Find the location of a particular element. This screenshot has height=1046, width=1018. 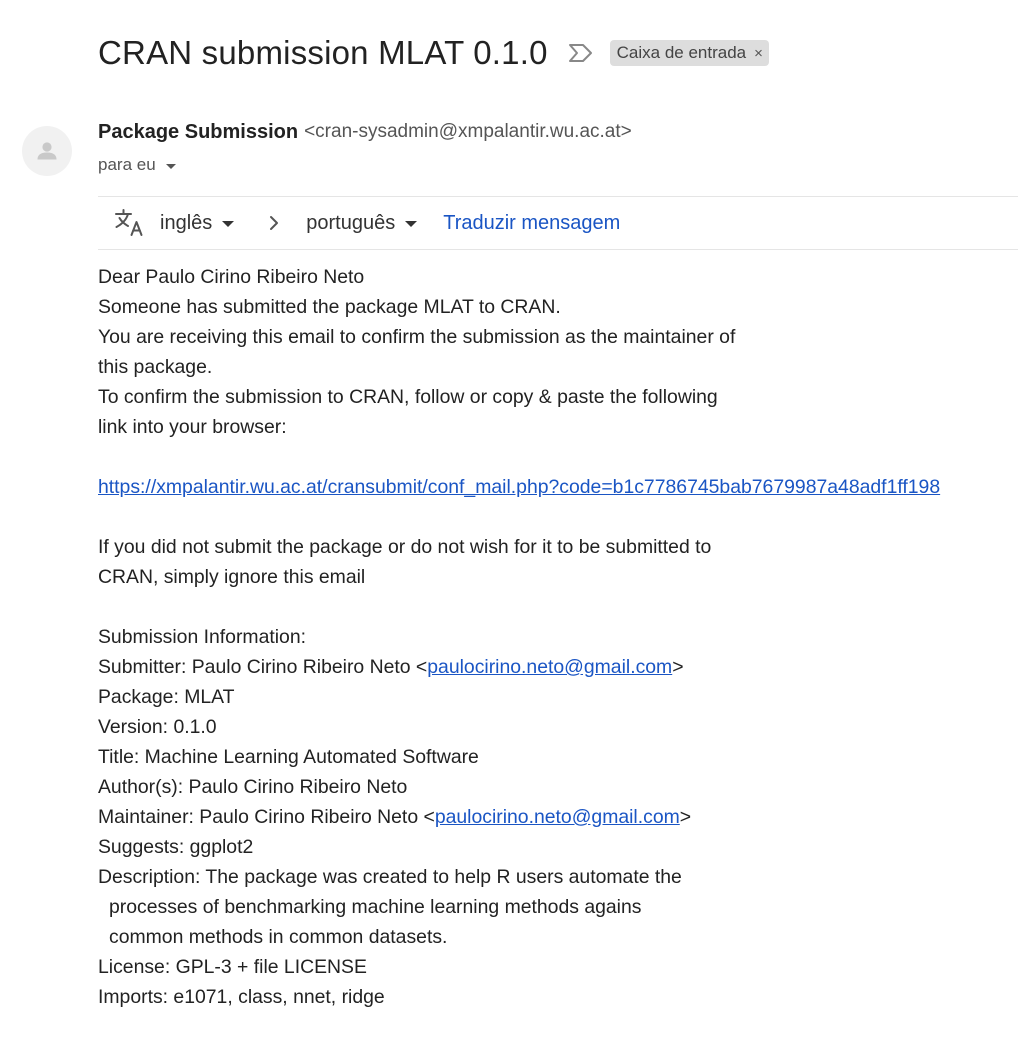

source-language-select: inglês is located at coordinates (197, 223).